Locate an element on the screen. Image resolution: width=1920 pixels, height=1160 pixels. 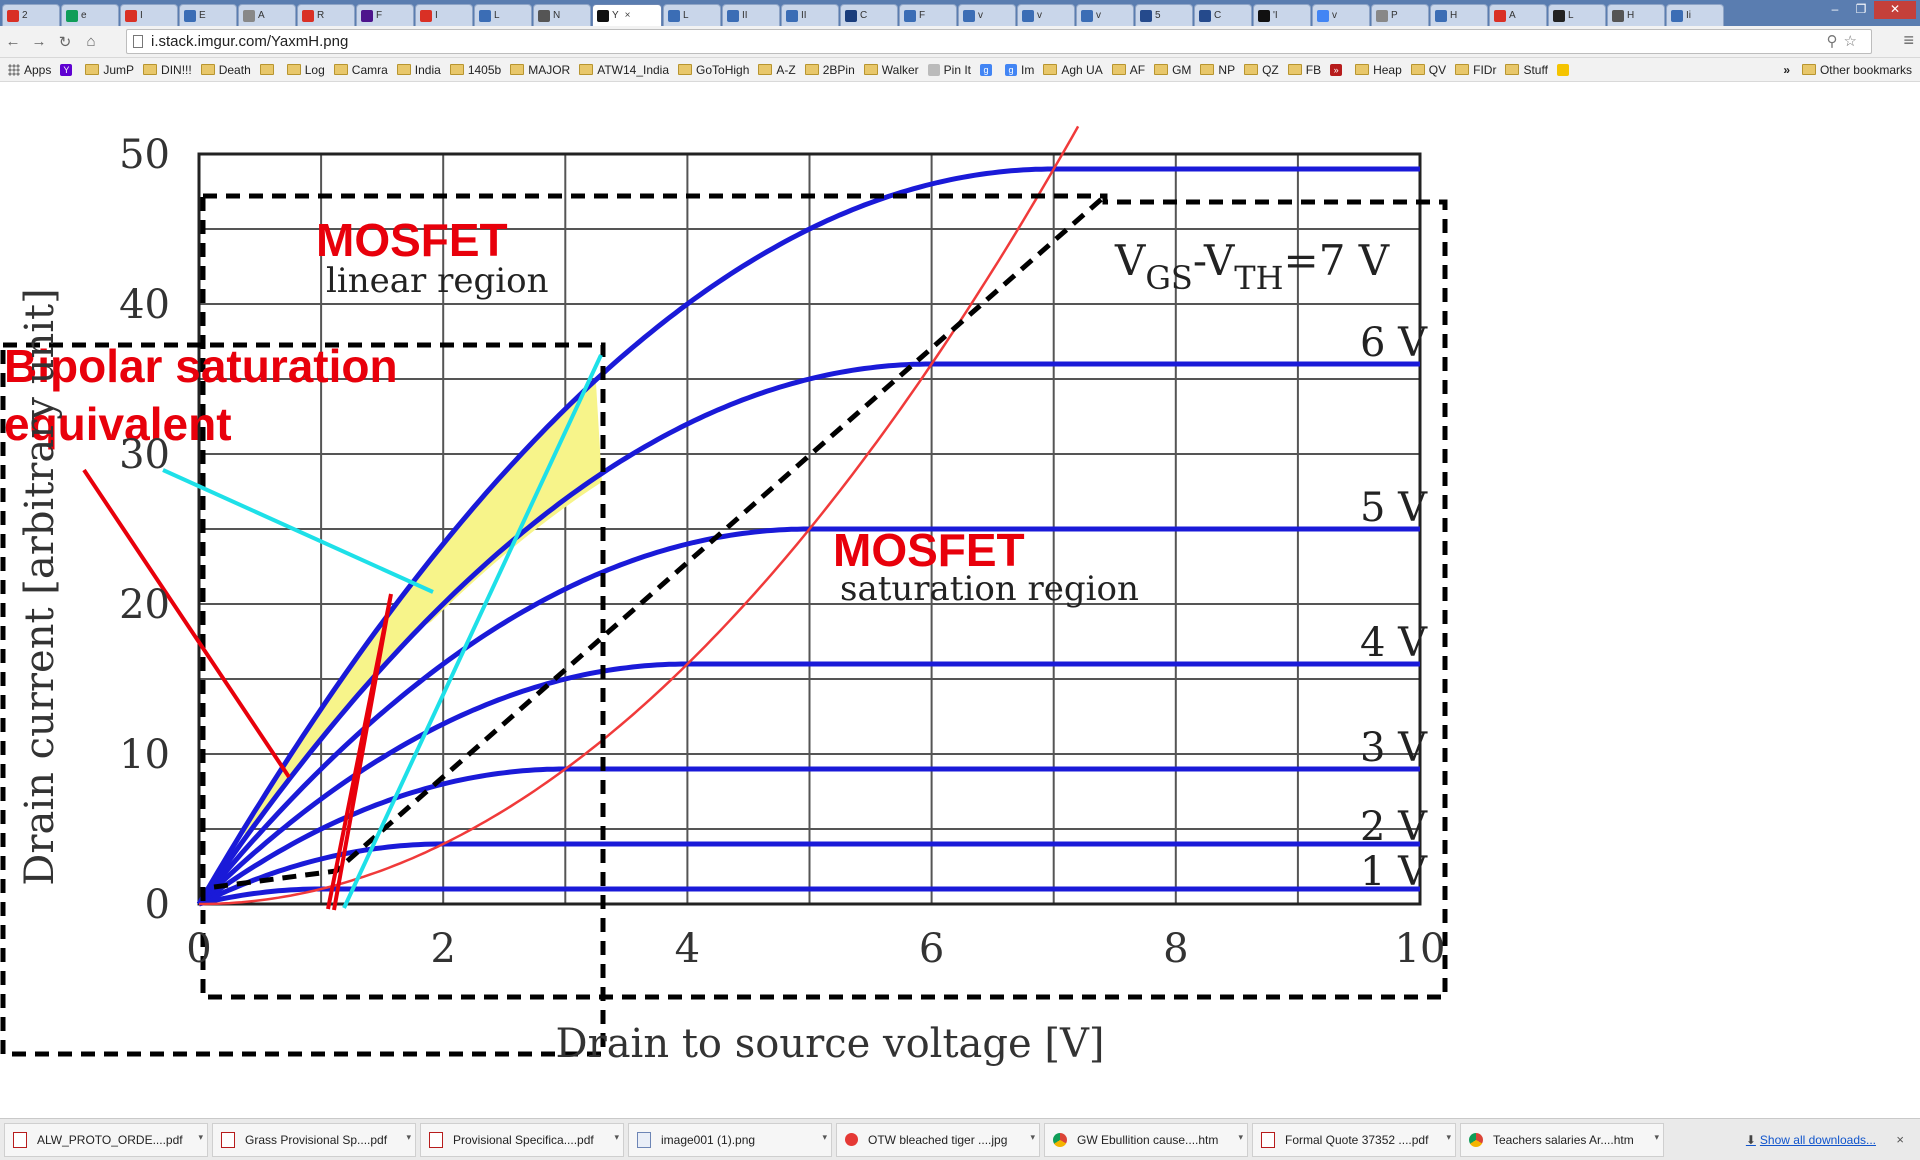
bookmark-item: ATW14_India is located at coordinates (624, 70).